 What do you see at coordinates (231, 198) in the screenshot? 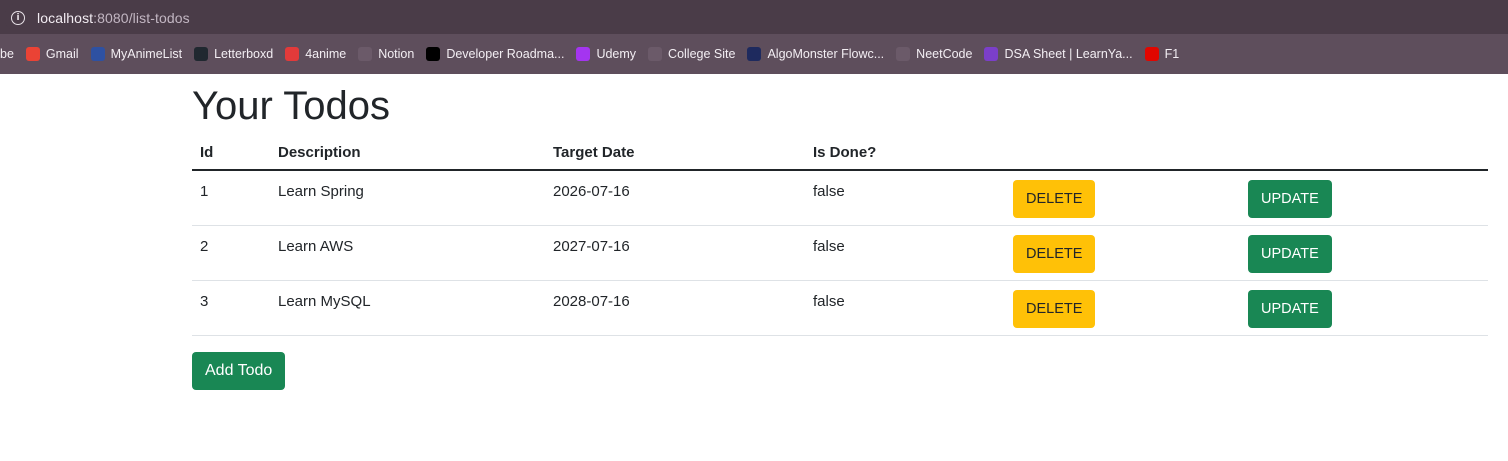
I see `cell-id: 1` at bounding box center [231, 198].